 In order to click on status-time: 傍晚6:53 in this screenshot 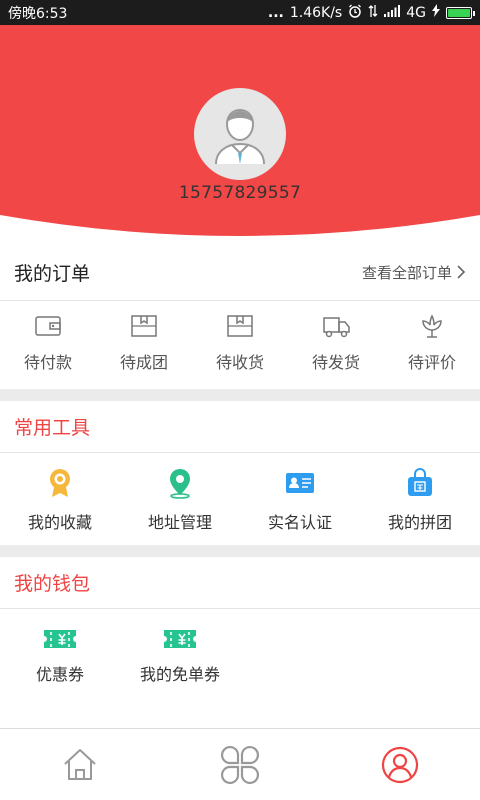, I will do `click(38, 13)`.